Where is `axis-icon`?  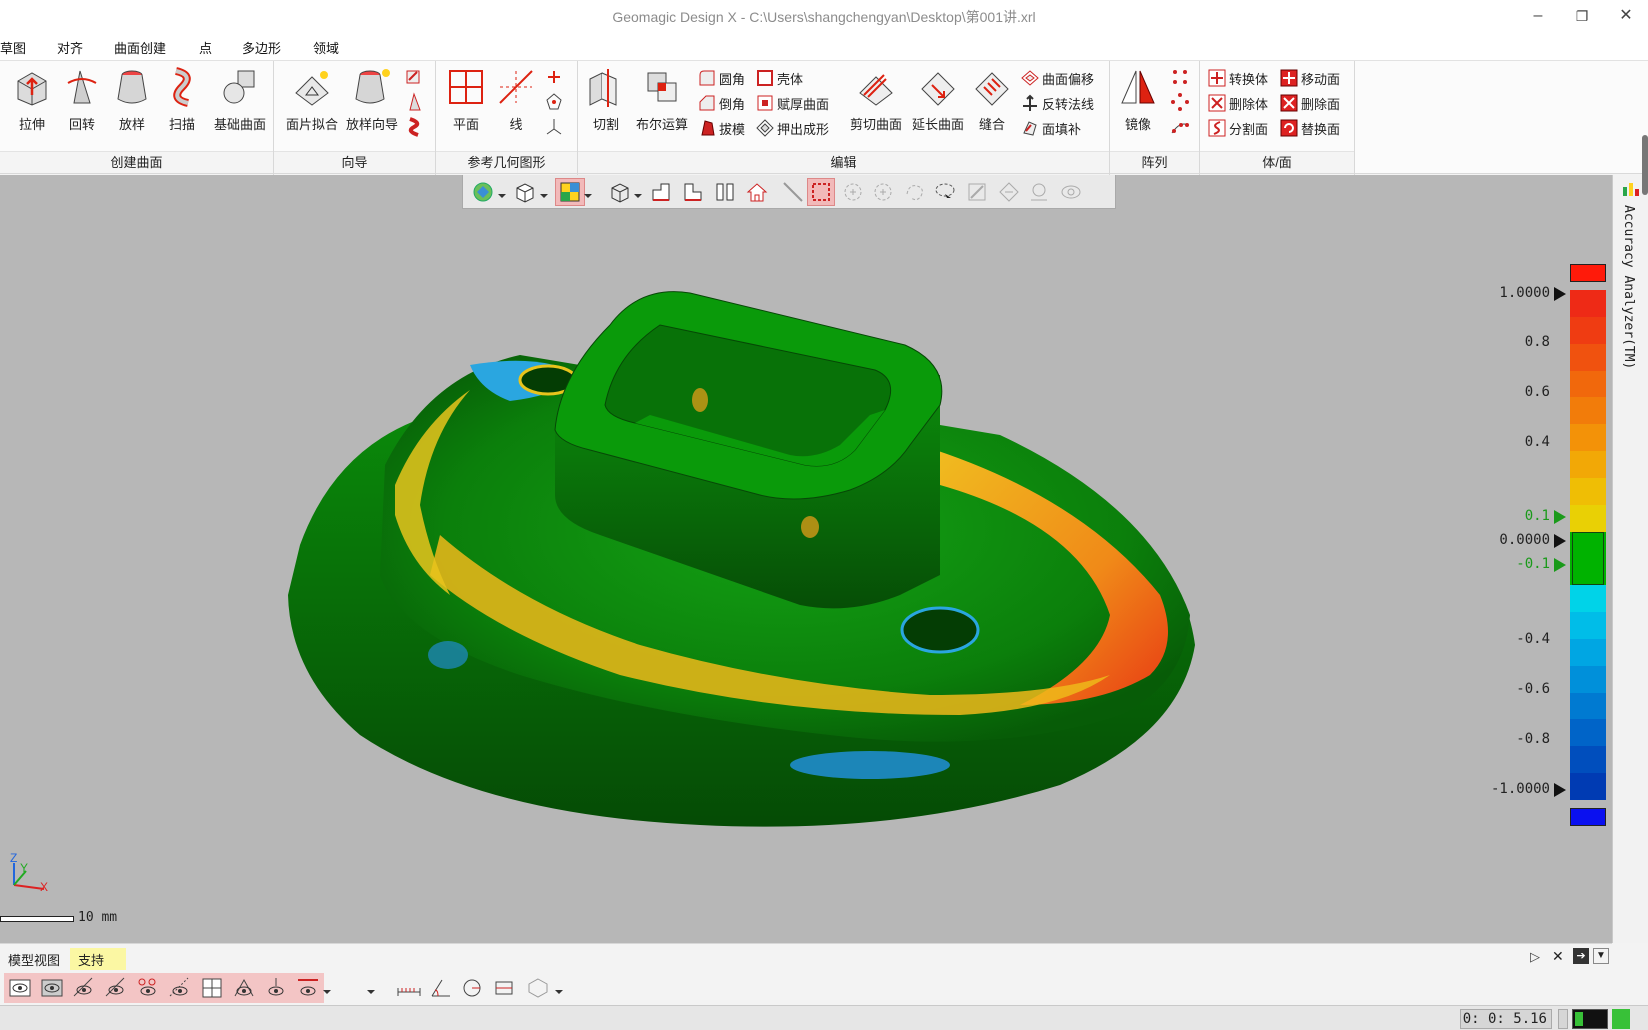
axis-icon is located at coordinates (554, 127).